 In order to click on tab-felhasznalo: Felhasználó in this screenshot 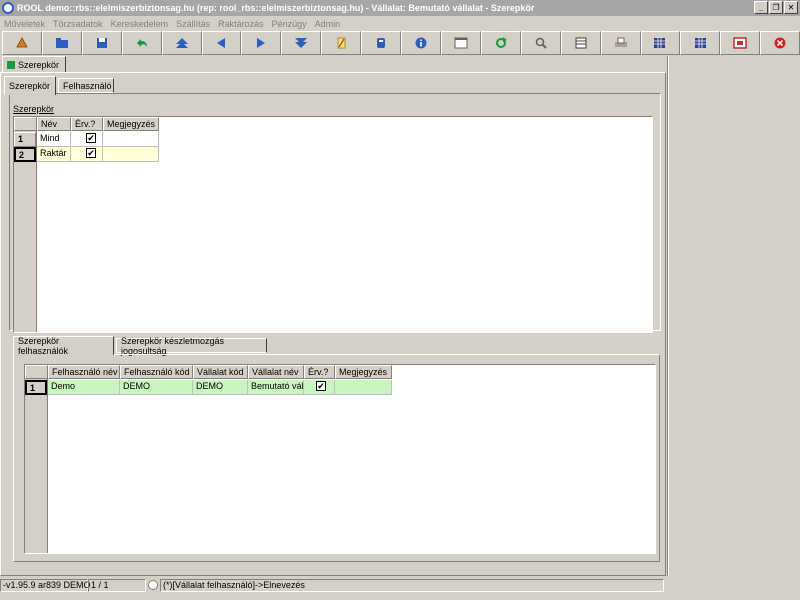, I will do `click(86, 85)`.